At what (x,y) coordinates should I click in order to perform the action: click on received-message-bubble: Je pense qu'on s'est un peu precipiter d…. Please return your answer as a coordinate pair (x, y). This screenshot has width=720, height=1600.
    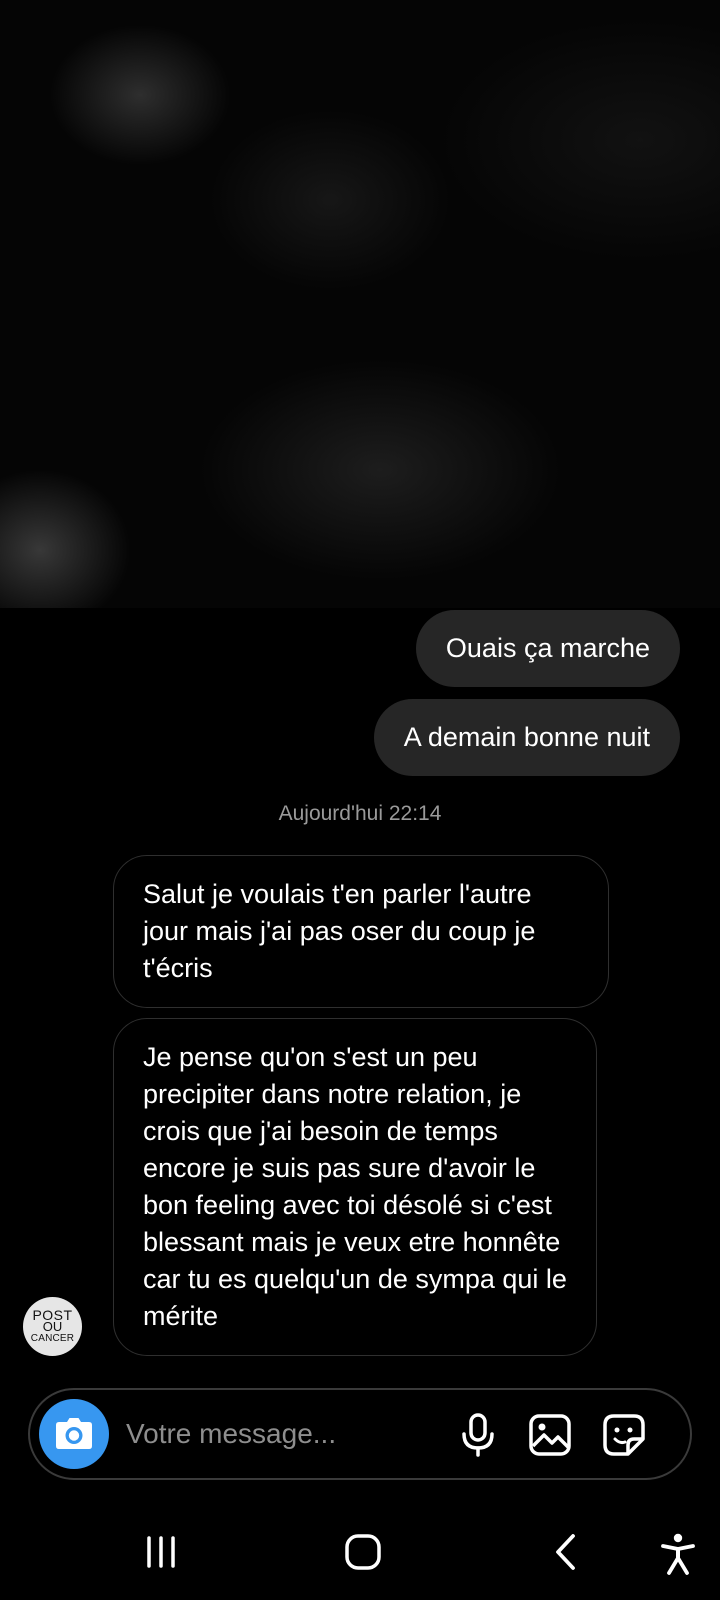
    Looking at the image, I should click on (355, 1187).